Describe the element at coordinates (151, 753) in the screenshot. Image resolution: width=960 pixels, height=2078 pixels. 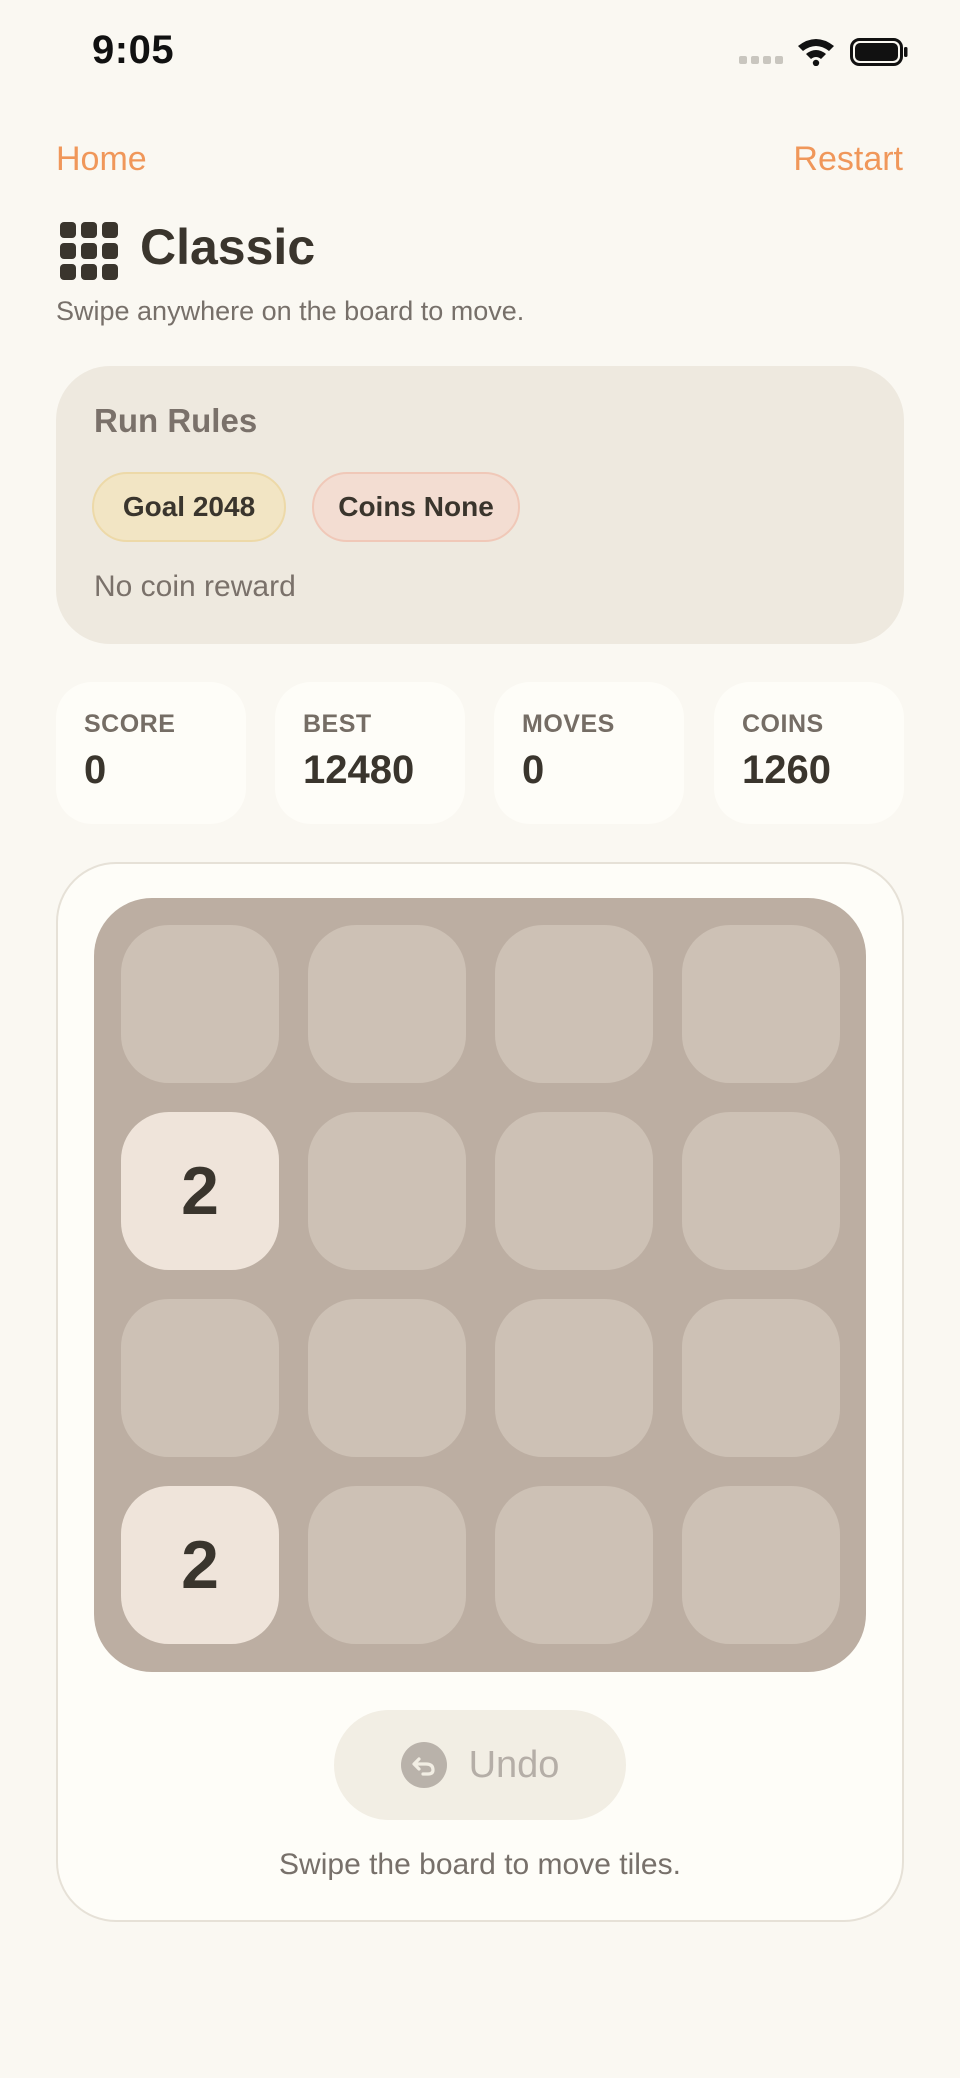
I see `score-stat: SCORE 0` at that location.